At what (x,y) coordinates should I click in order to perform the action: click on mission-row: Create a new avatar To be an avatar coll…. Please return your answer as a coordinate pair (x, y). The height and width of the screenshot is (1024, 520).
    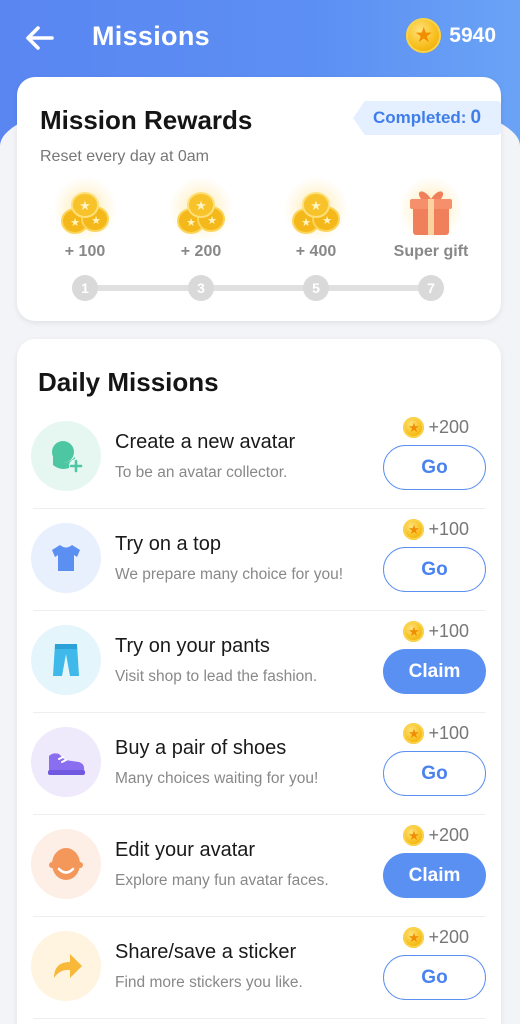
    Looking at the image, I should click on (259, 458).